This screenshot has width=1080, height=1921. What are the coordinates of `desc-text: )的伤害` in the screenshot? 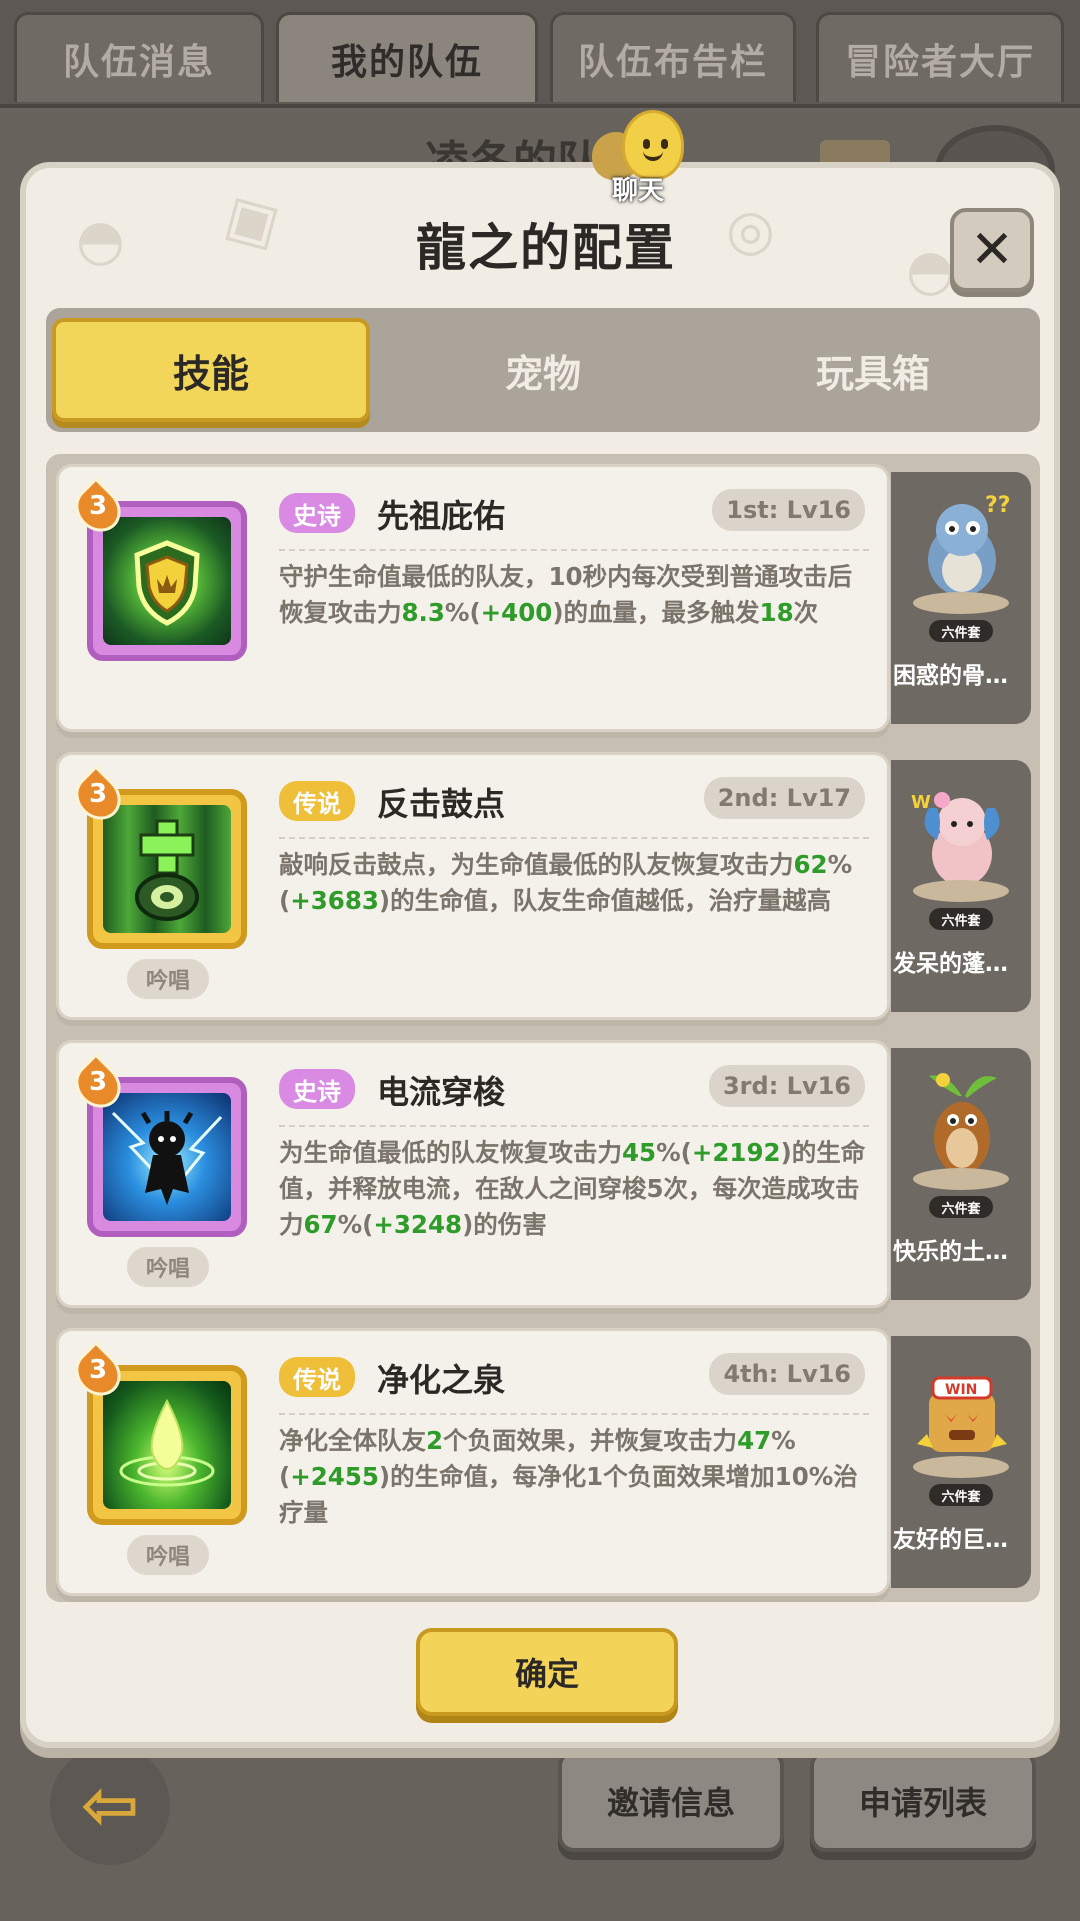 It's located at (504, 1224).